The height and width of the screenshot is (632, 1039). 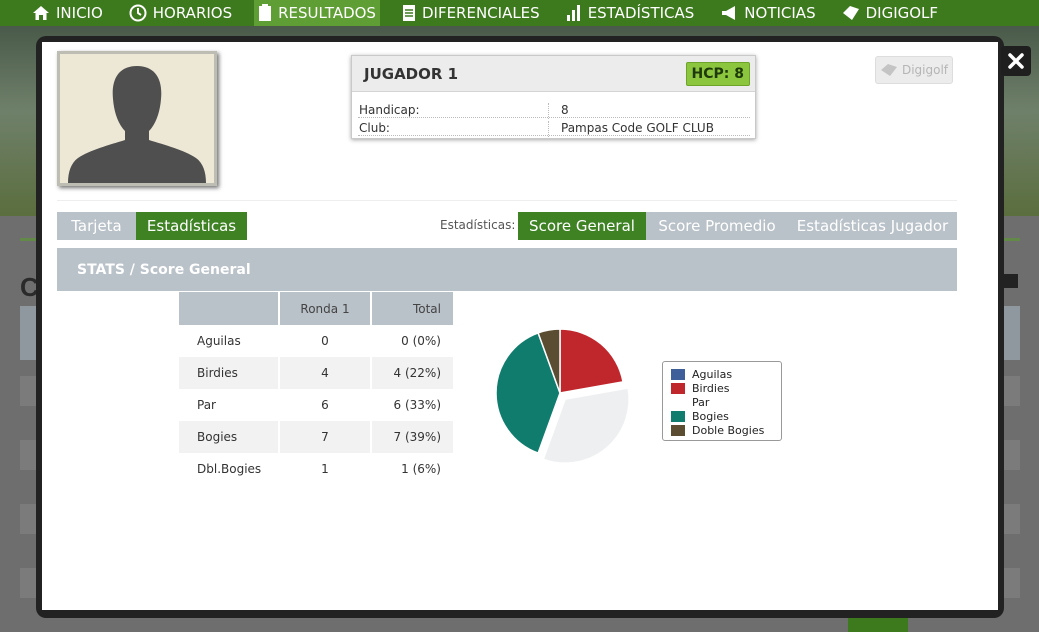 What do you see at coordinates (421, 341) in the screenshot?
I see `row-total: 0 (0%)` at bounding box center [421, 341].